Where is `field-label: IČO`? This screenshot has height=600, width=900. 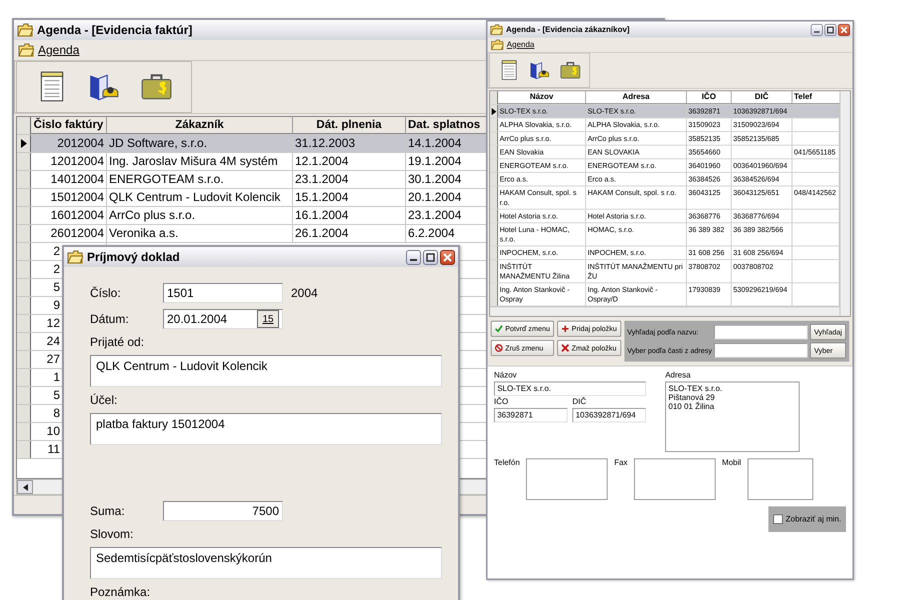 field-label: IČO is located at coordinates (502, 402).